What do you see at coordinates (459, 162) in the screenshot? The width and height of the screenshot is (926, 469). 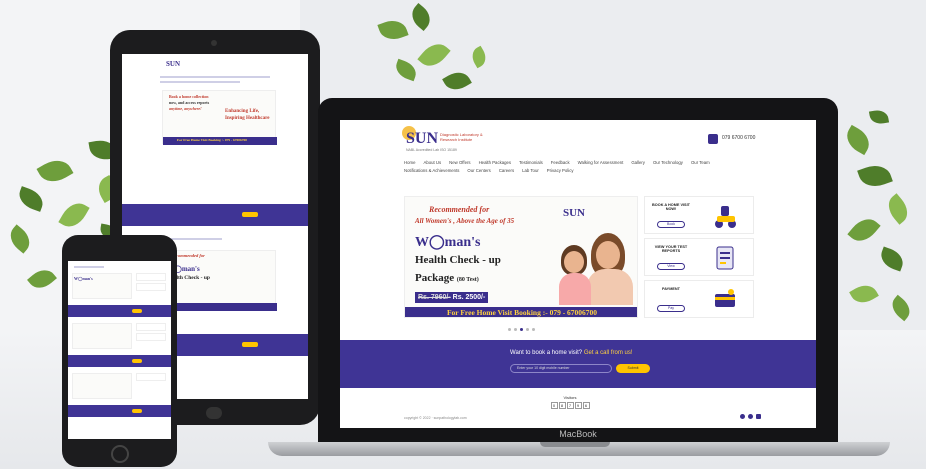 I see `nav-item: New Offers` at bounding box center [459, 162].